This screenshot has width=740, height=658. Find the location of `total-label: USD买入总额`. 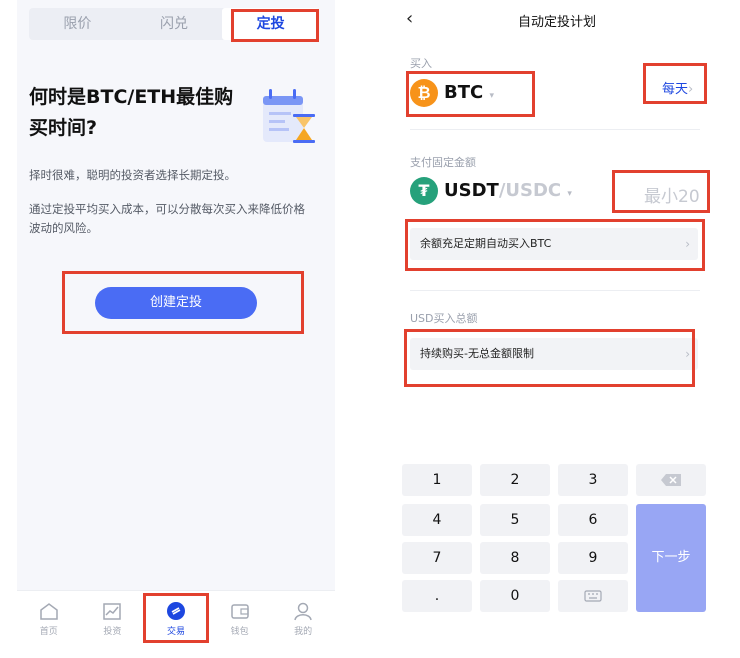

total-label: USD买入总额 is located at coordinates (444, 318).